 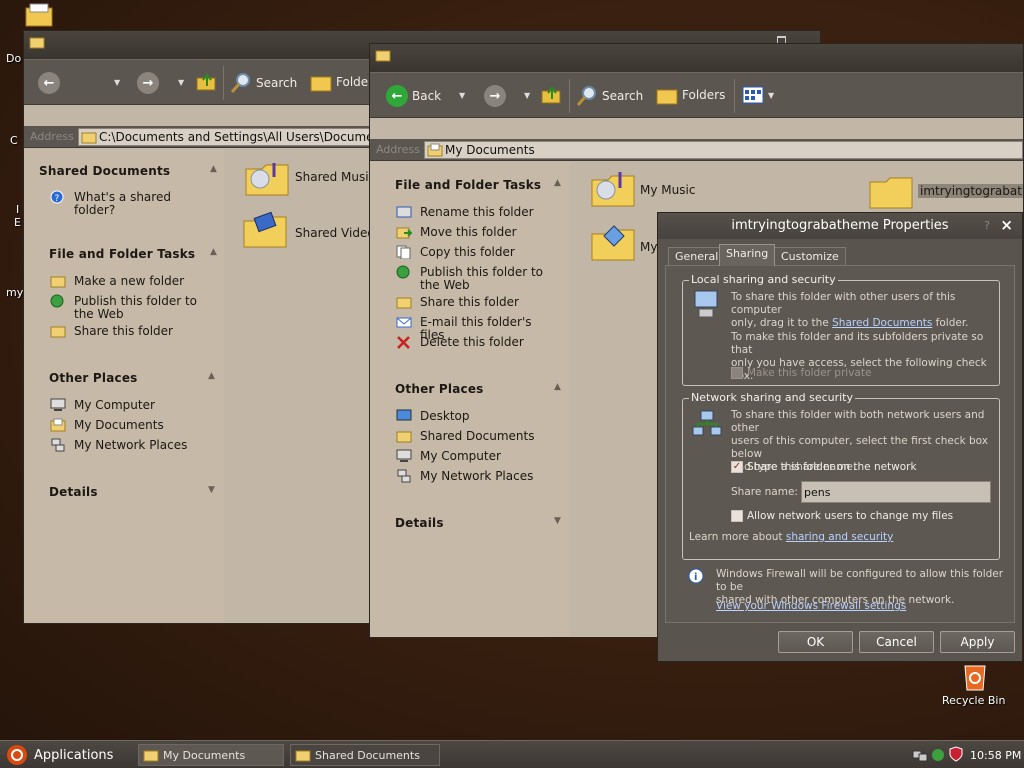 What do you see at coordinates (809, 373) in the screenshot?
I see `checkbox-label: Make this folder private` at bounding box center [809, 373].